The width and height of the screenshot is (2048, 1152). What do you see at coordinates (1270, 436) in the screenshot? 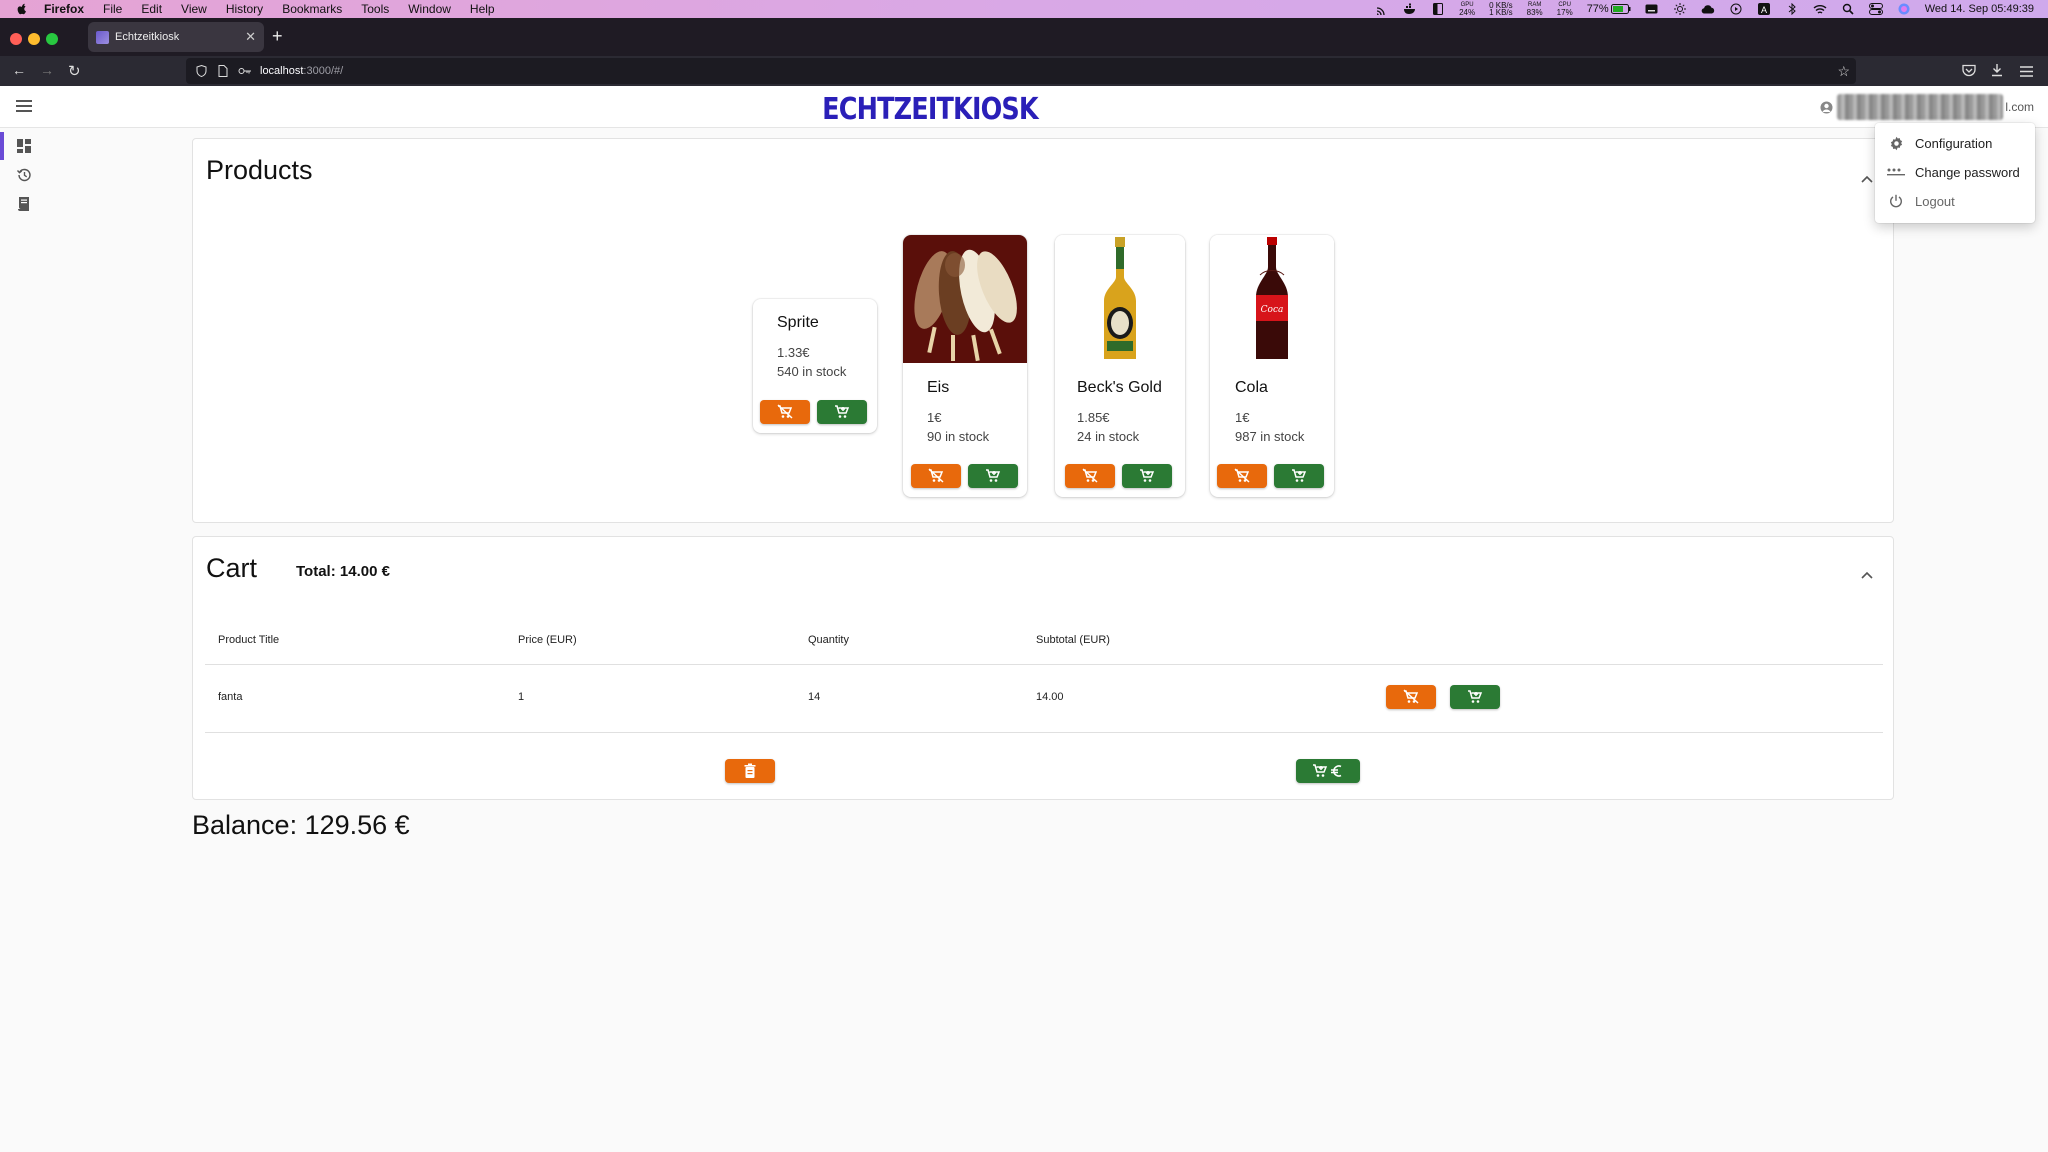
I see `product-stock: 987 in stock` at bounding box center [1270, 436].